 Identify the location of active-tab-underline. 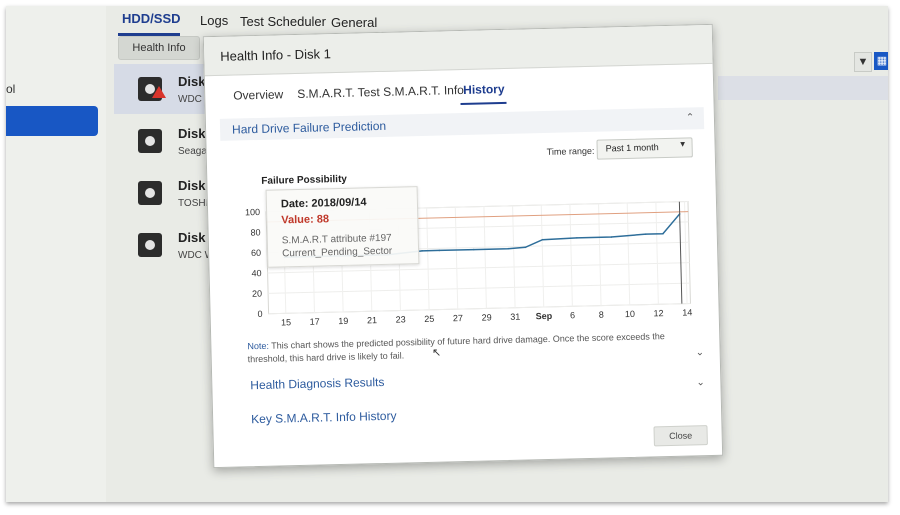
(483, 103).